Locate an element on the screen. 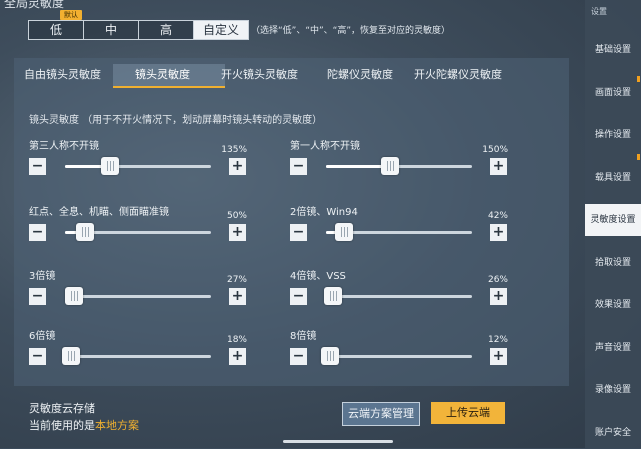 Image resolution: width=641 pixels, height=449 pixels. default-badge: 默认 is located at coordinates (71, 15).